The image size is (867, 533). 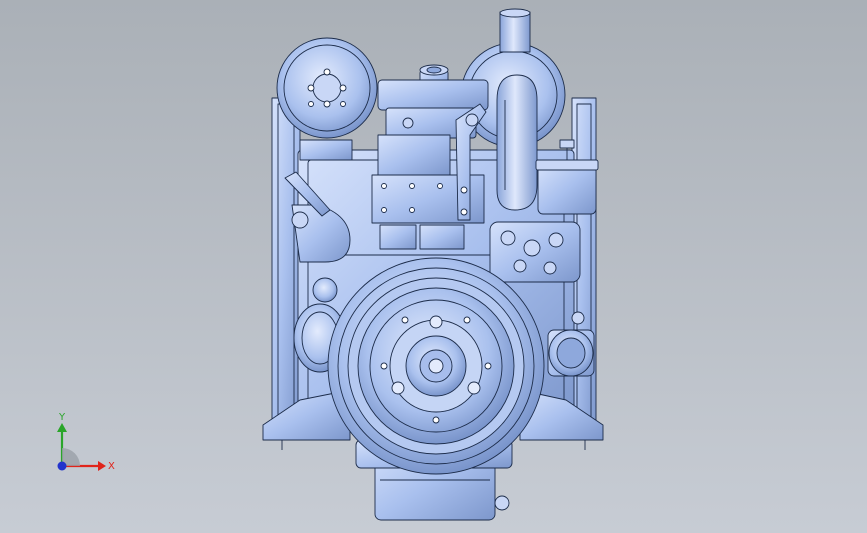 What do you see at coordinates (84, 445) in the screenshot?
I see `orientation-triad: X Y` at bounding box center [84, 445].